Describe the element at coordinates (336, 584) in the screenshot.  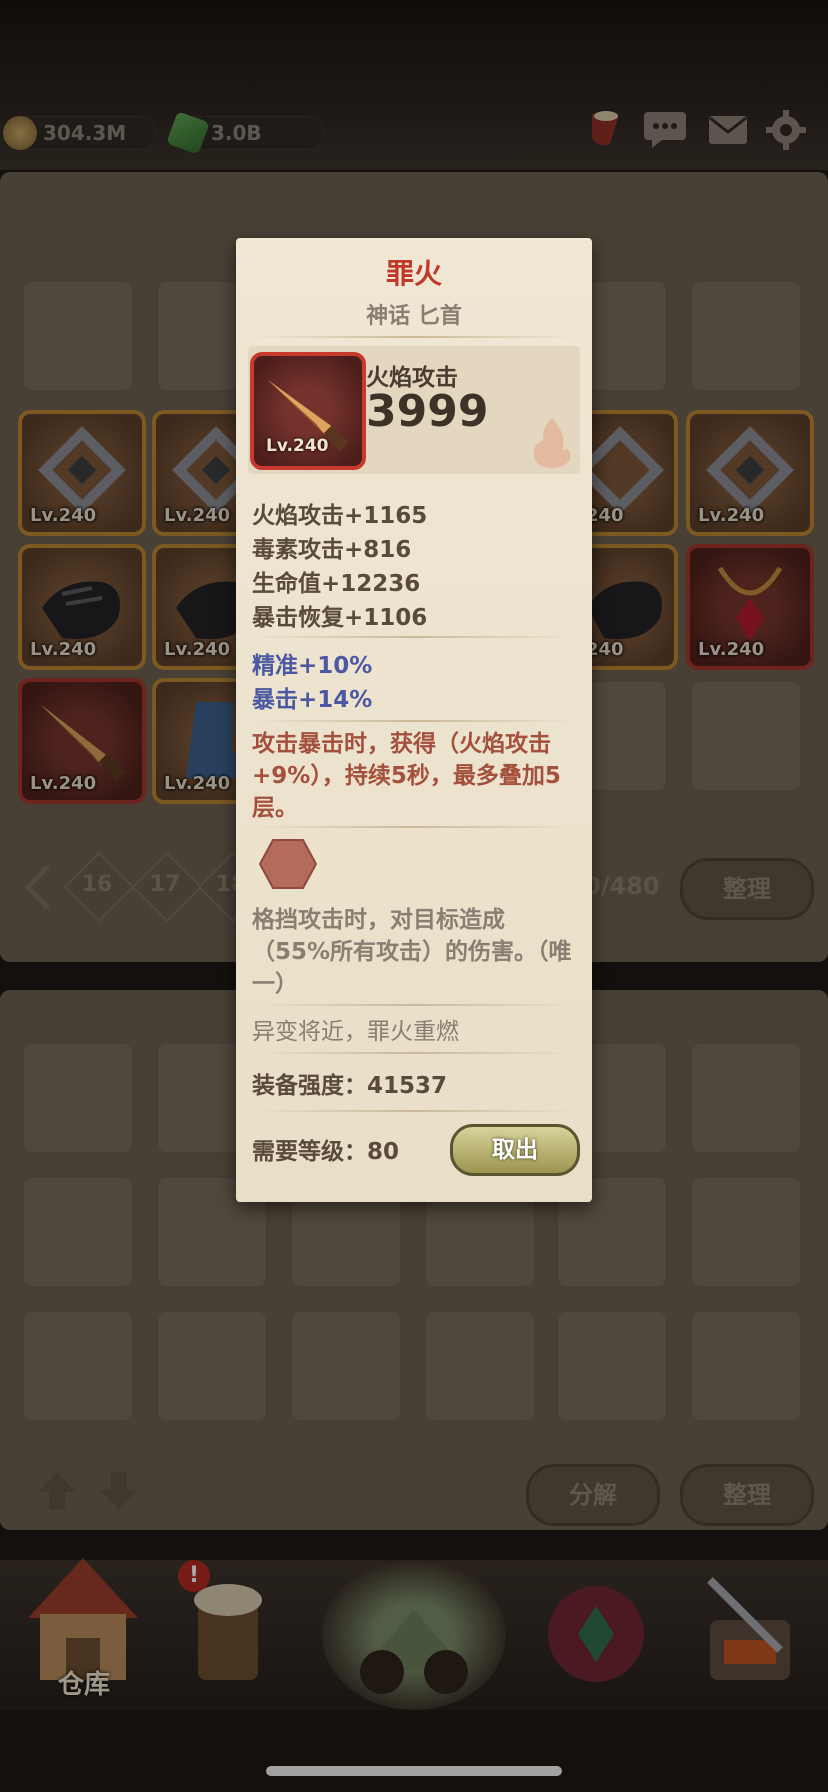
I see `stat-line: 生命值+12236` at that location.